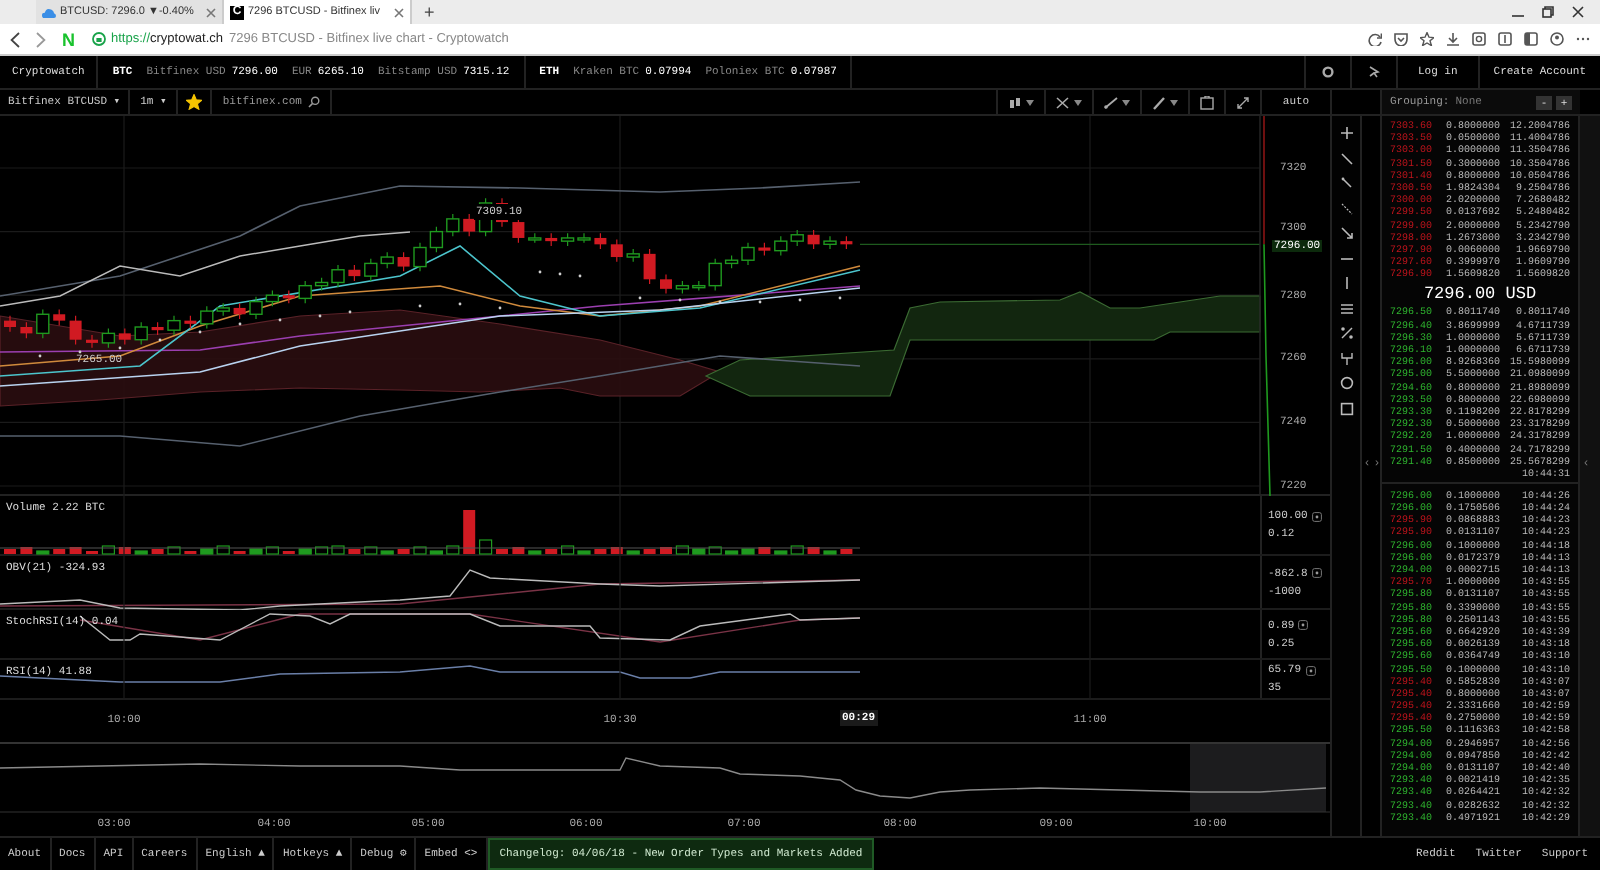  What do you see at coordinates (1346, 133) in the screenshot?
I see `crosshair-icon` at bounding box center [1346, 133].